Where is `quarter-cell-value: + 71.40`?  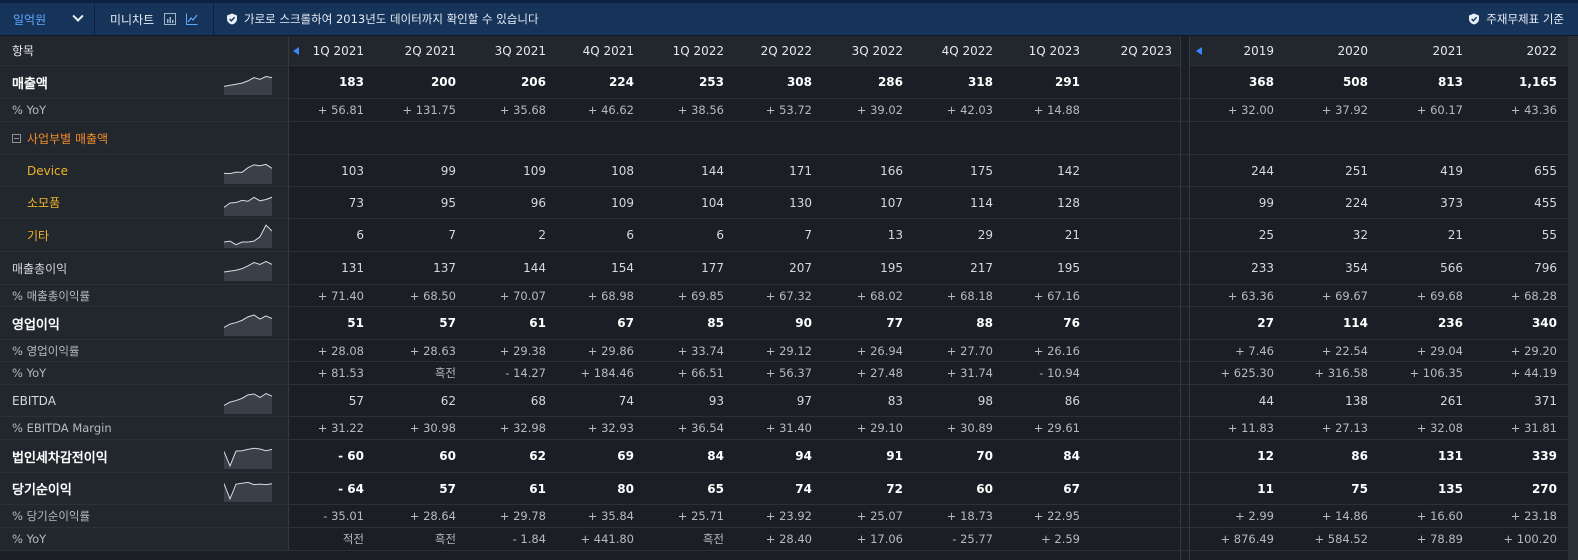
quarter-cell-value: + 71.40 is located at coordinates (340, 295).